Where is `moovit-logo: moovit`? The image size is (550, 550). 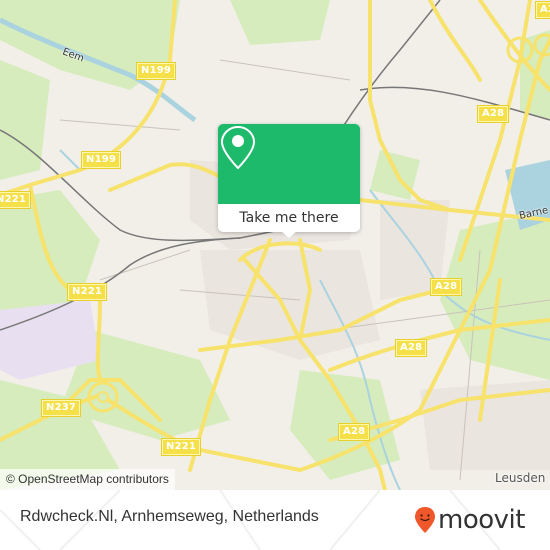 moovit-logo: moovit is located at coordinates (469, 520).